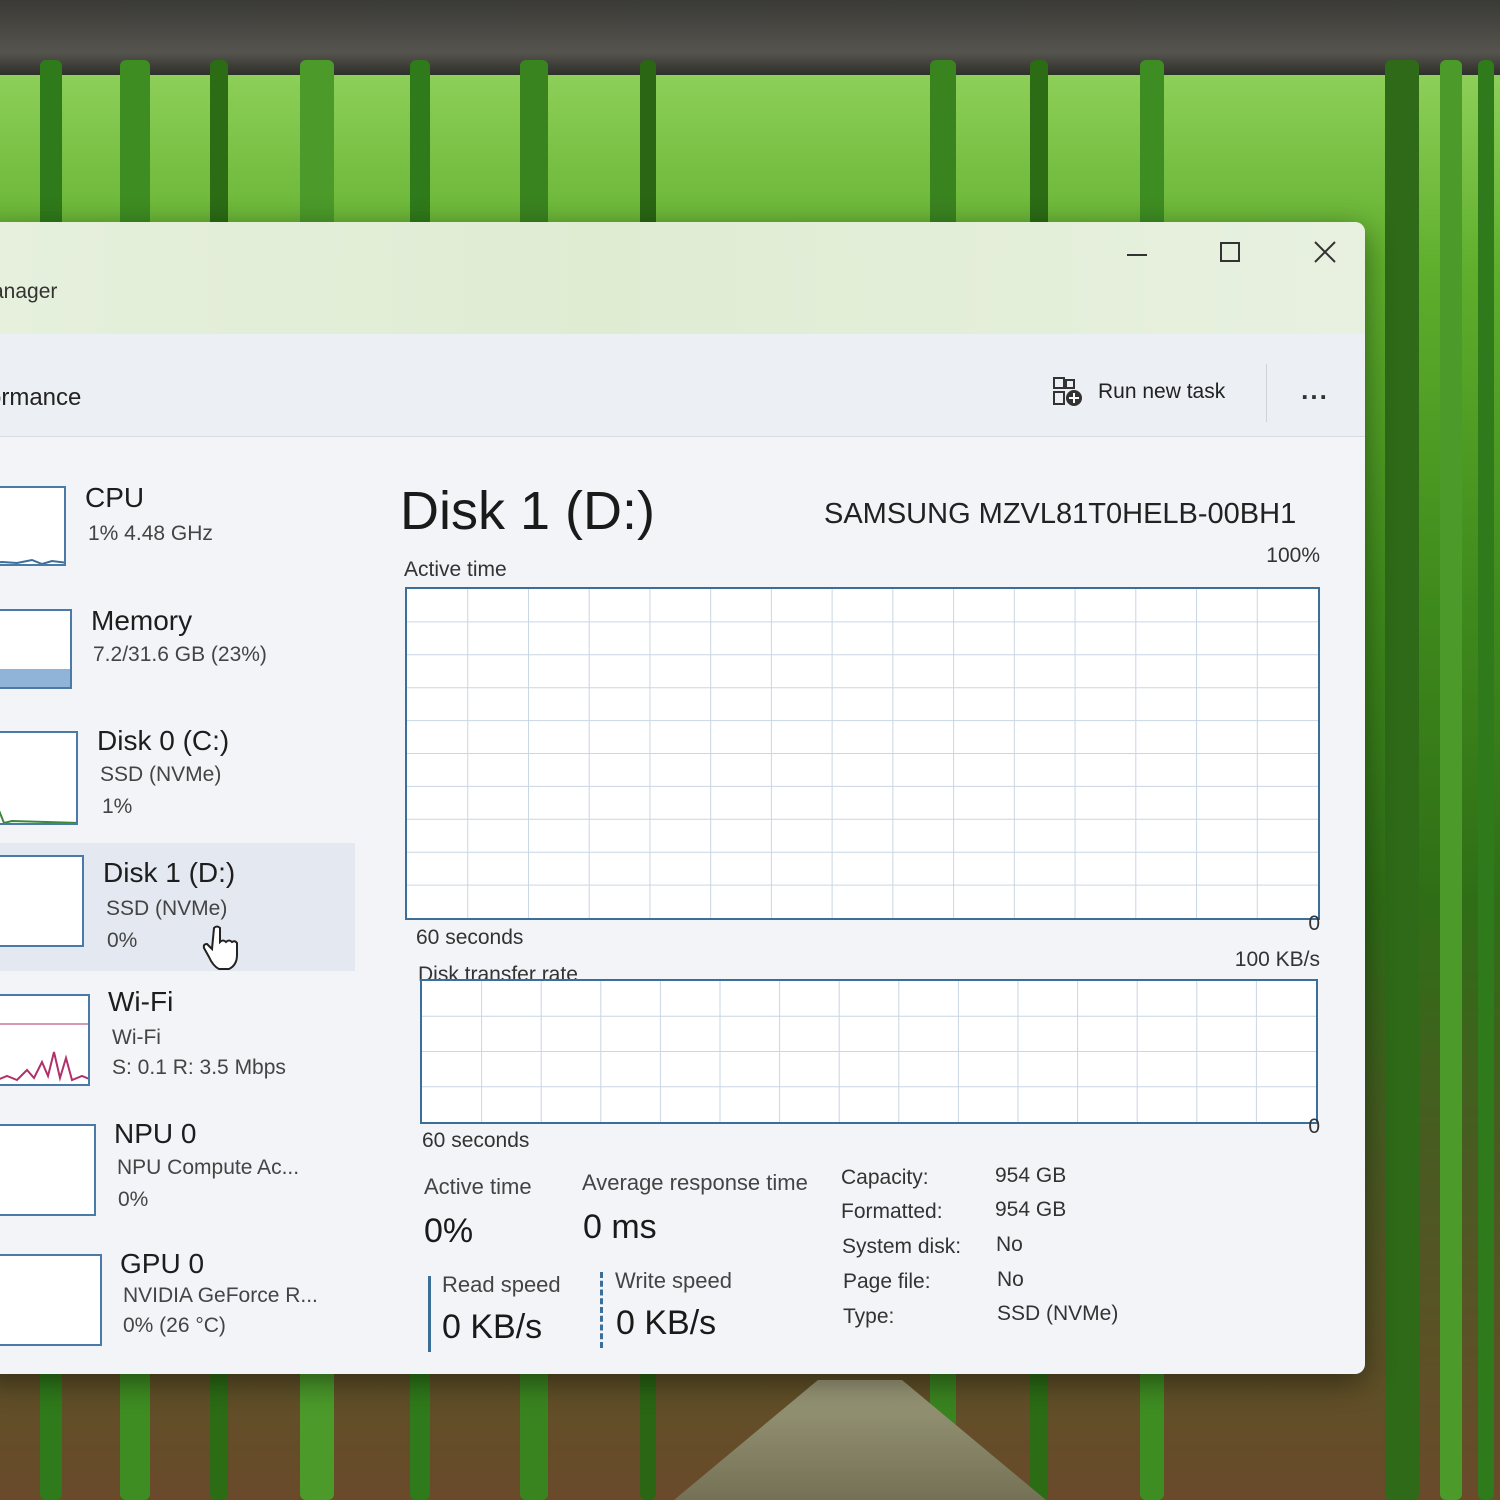 The width and height of the screenshot is (1500, 1500). I want to click on write-speed-legend, so click(601, 1310).